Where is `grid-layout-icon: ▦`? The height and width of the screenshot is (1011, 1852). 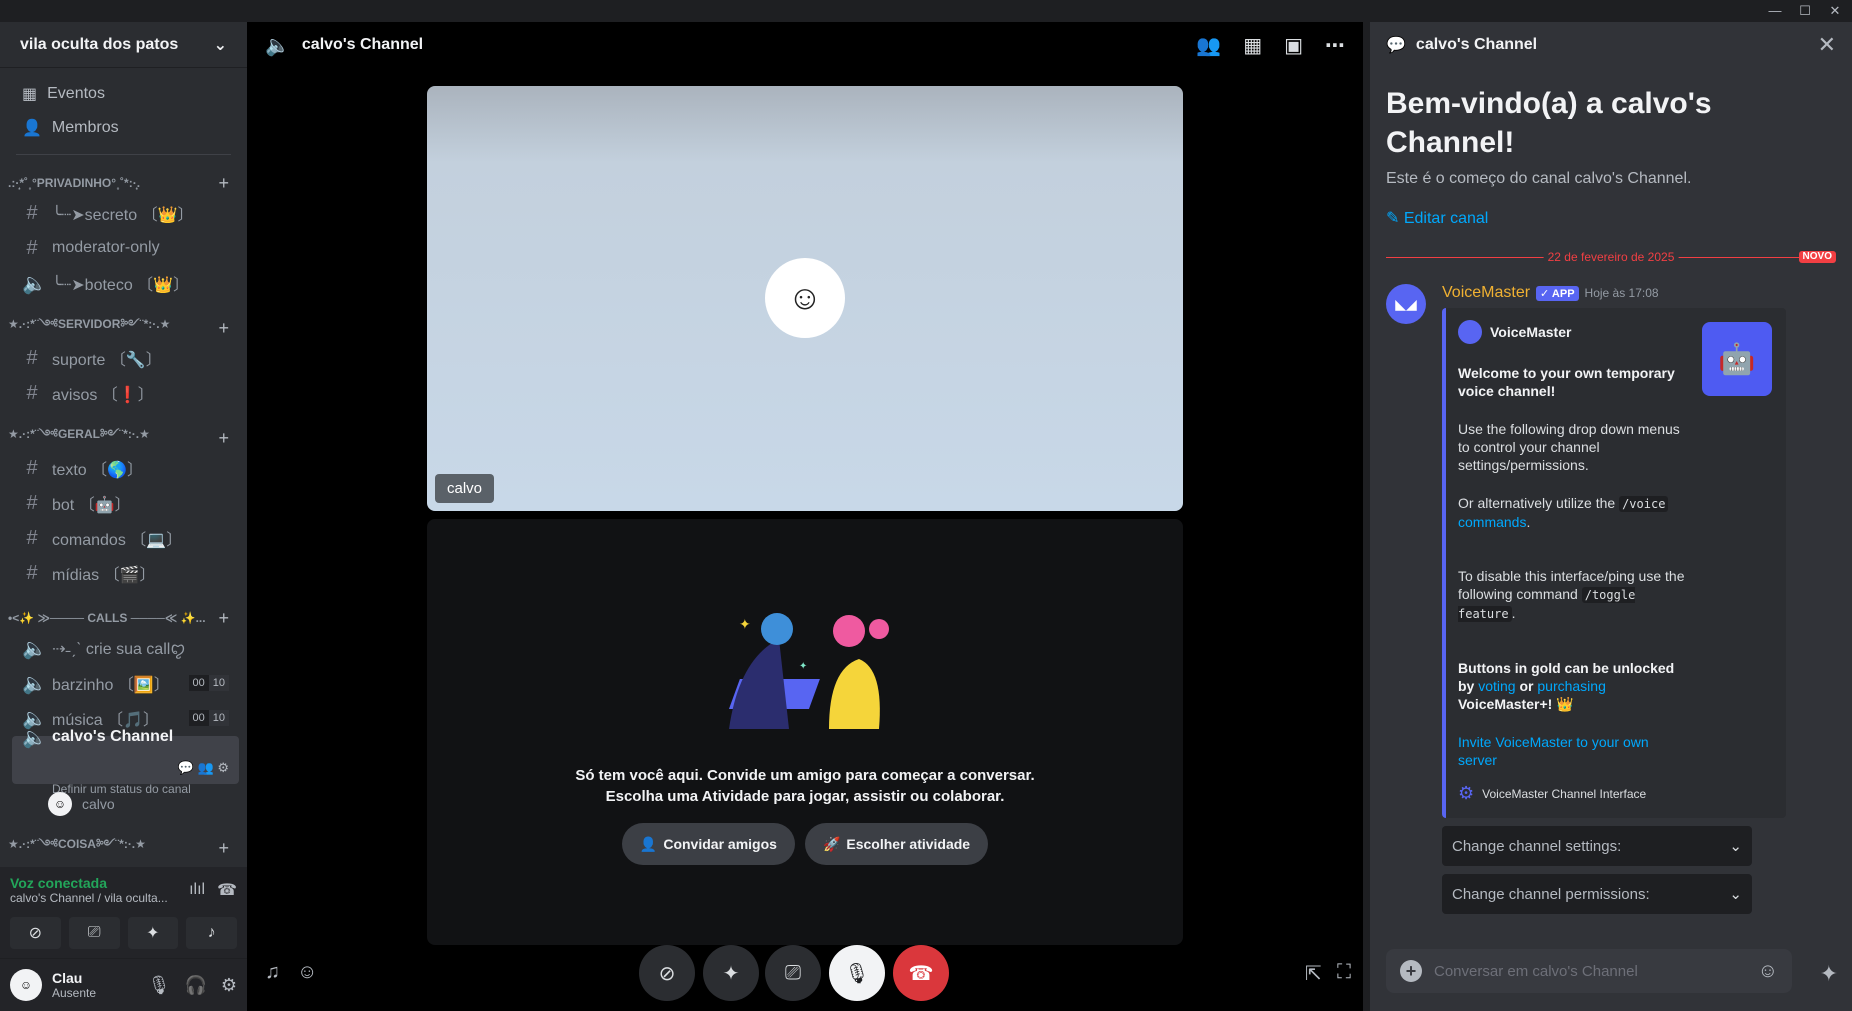 grid-layout-icon: ▦ is located at coordinates (1252, 45).